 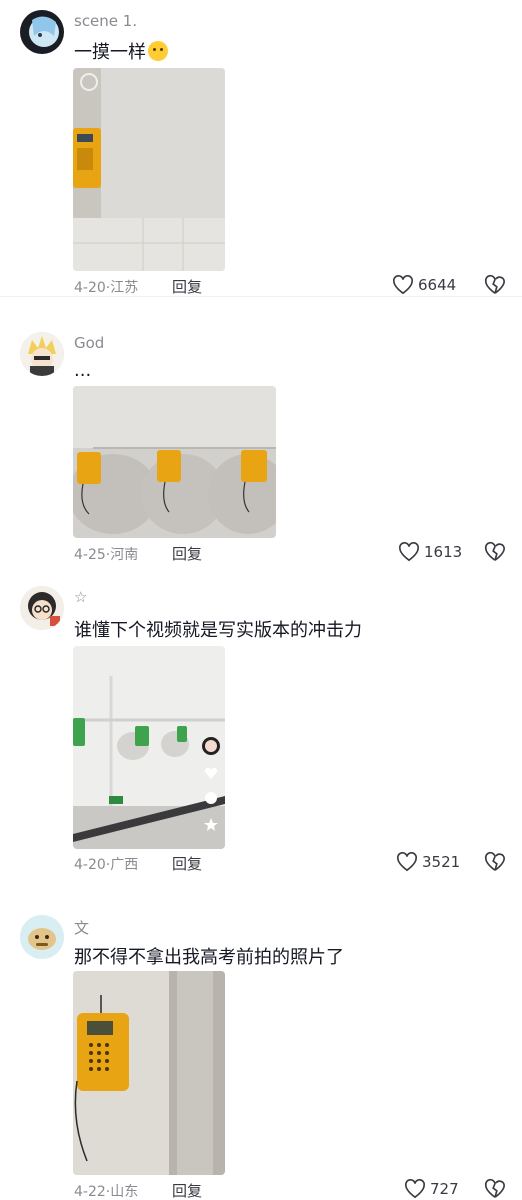 I want to click on username: ☆, so click(x=80, y=597).